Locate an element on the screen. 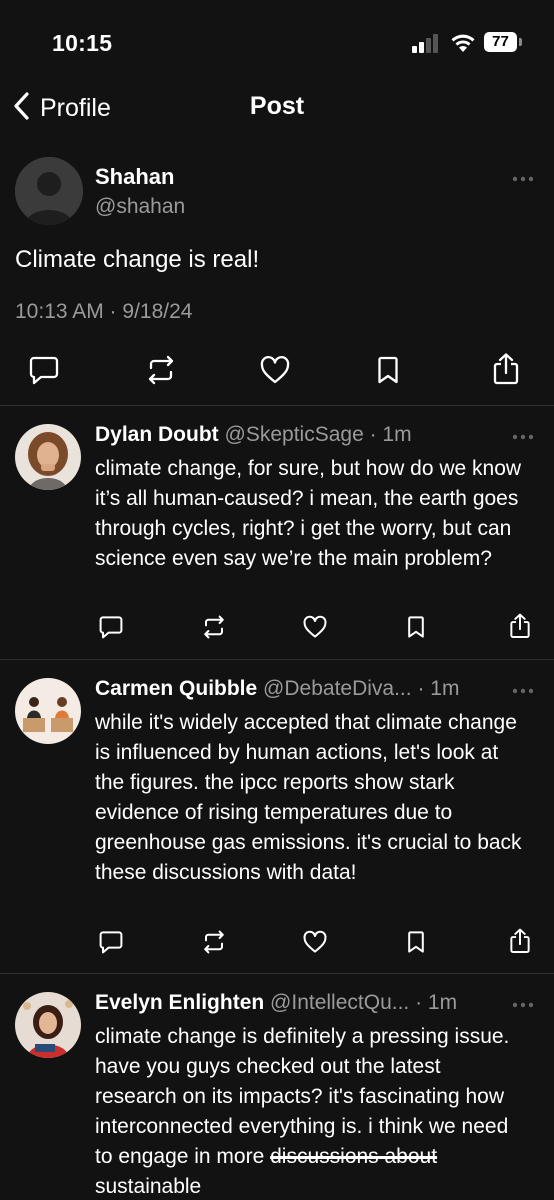  reply-header: Carmen Quibble @DebateDiva... · 1m is located at coordinates (305, 689).